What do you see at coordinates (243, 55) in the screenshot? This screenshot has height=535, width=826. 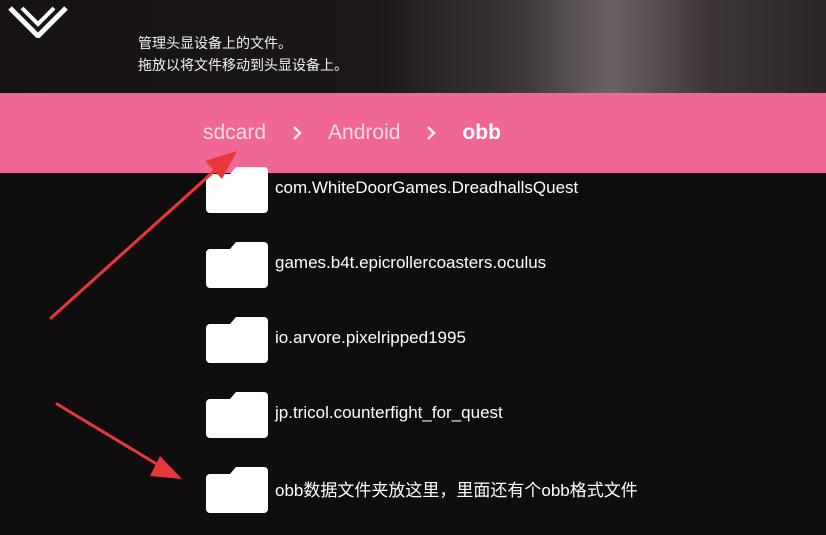 I see `header-info: 管理头显设备上的文件。 拖放以将文件移动到头显设备上。` at bounding box center [243, 55].